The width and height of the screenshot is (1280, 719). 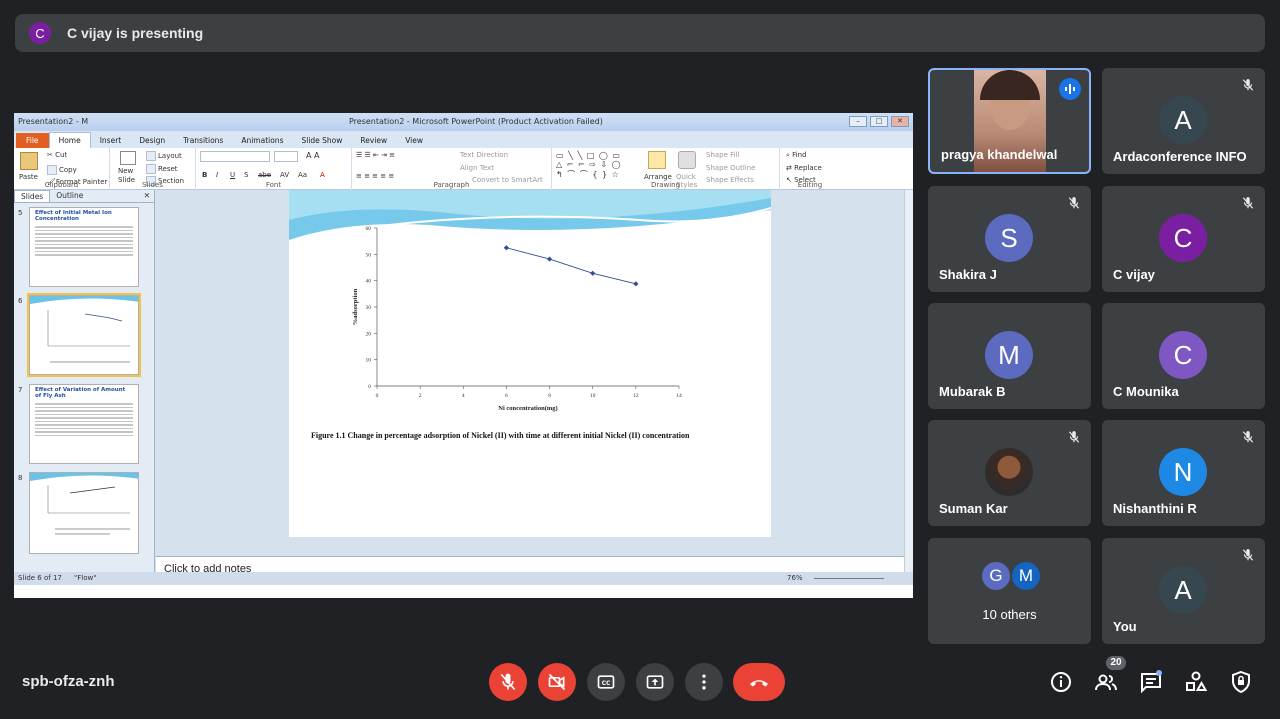 I want to click on participant-photo, so click(x=1009, y=472).